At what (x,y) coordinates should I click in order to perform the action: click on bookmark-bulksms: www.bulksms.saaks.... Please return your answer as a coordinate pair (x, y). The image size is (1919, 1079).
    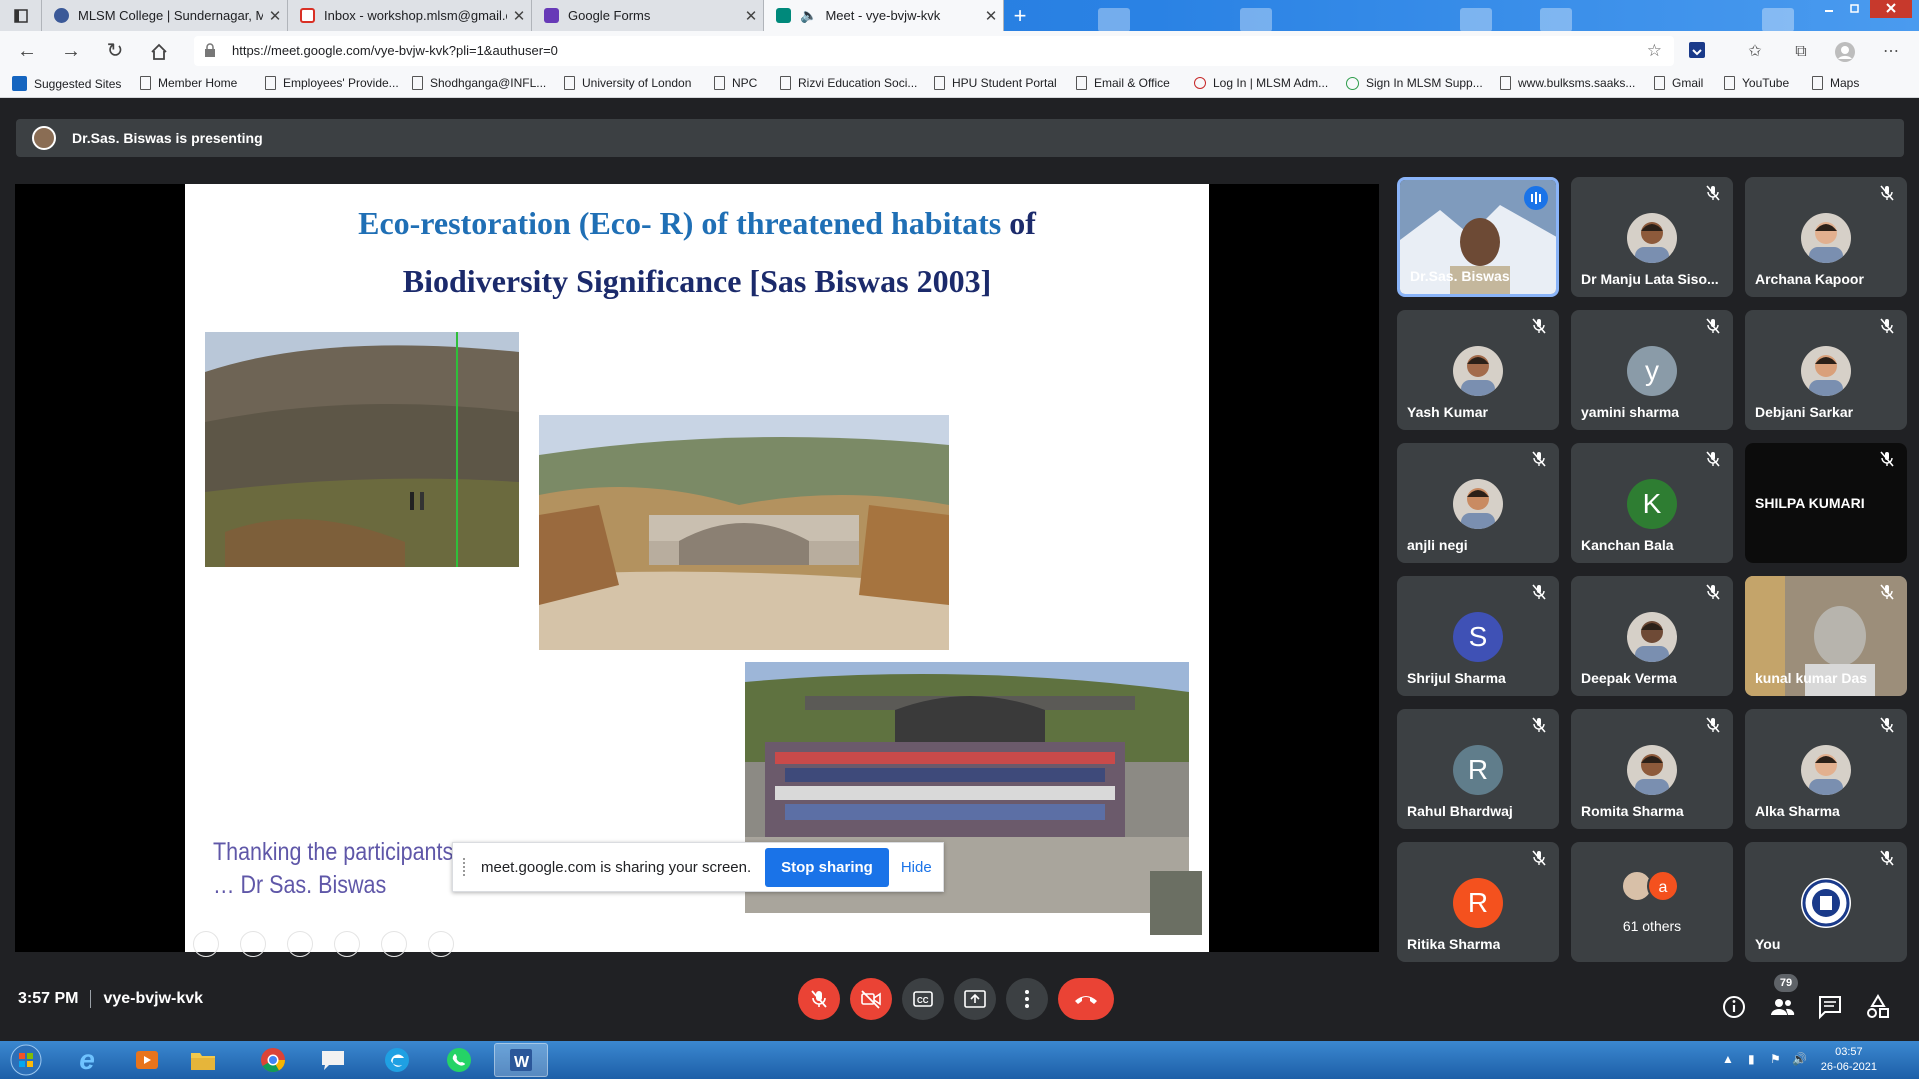
    Looking at the image, I should click on (1567, 83).